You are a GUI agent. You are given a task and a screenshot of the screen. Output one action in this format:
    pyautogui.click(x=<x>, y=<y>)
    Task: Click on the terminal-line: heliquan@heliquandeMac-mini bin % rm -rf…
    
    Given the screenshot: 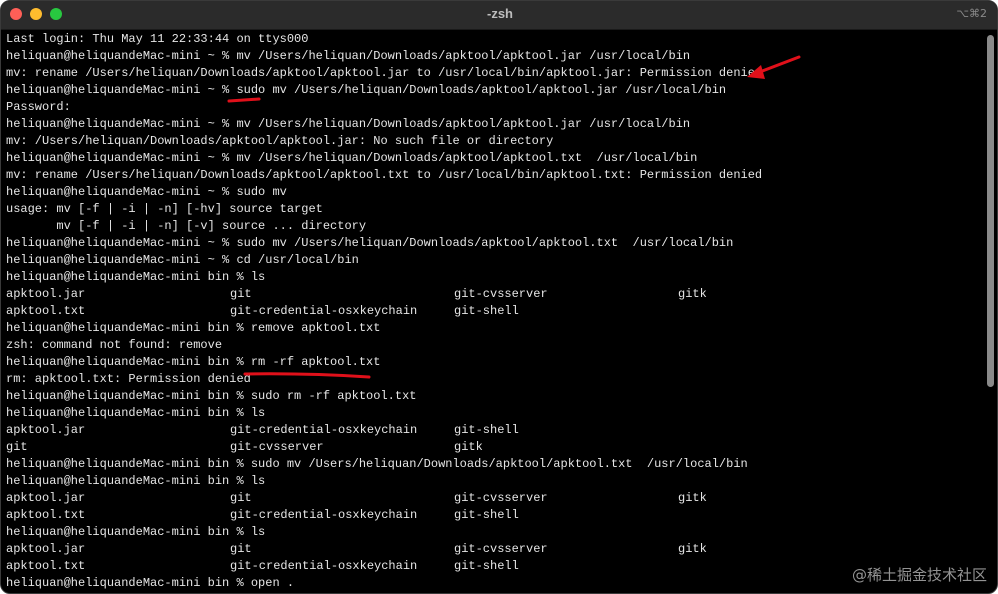 What is the action you would take?
    pyautogui.click(x=193, y=362)
    